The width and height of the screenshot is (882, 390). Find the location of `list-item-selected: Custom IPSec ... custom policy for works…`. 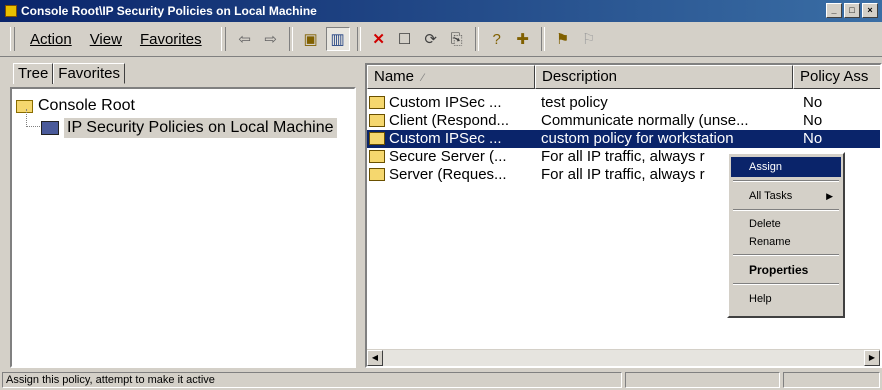

list-item-selected: Custom IPSec ... custom policy for works… is located at coordinates (623, 139).